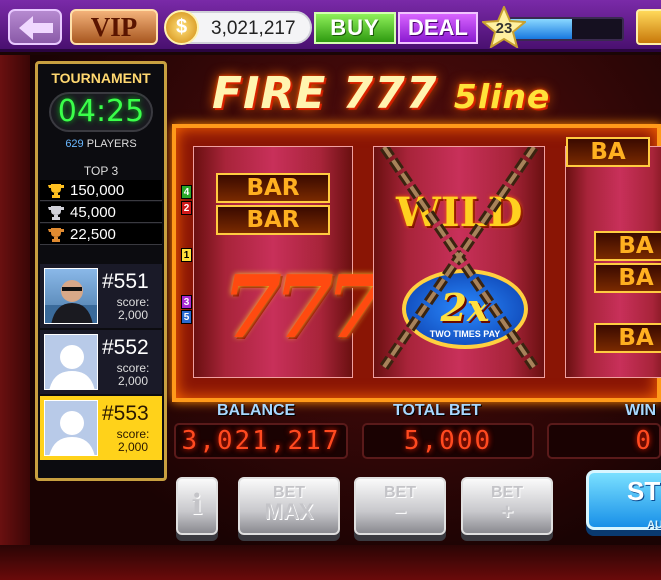 This screenshot has height=580, width=661. Describe the element at coordinates (648, 27) in the screenshot. I see `gift-icon` at that location.